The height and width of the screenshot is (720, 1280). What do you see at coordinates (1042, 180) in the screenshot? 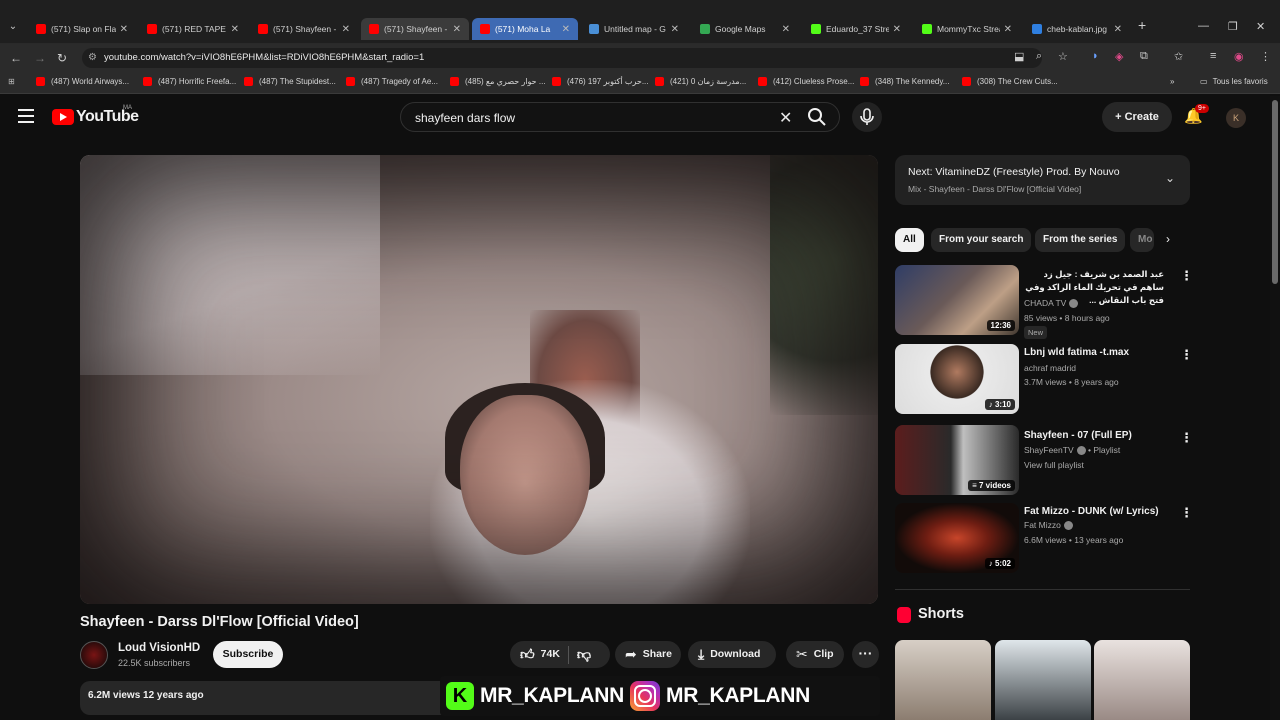
I see `up-next-panel` at bounding box center [1042, 180].